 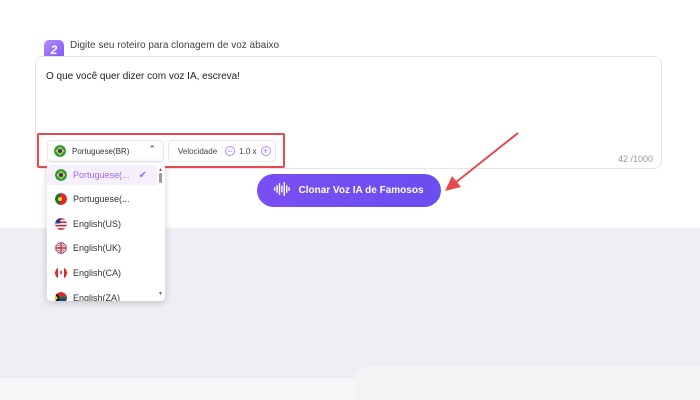 I want to click on uk-flag-icon, so click(x=61, y=248).